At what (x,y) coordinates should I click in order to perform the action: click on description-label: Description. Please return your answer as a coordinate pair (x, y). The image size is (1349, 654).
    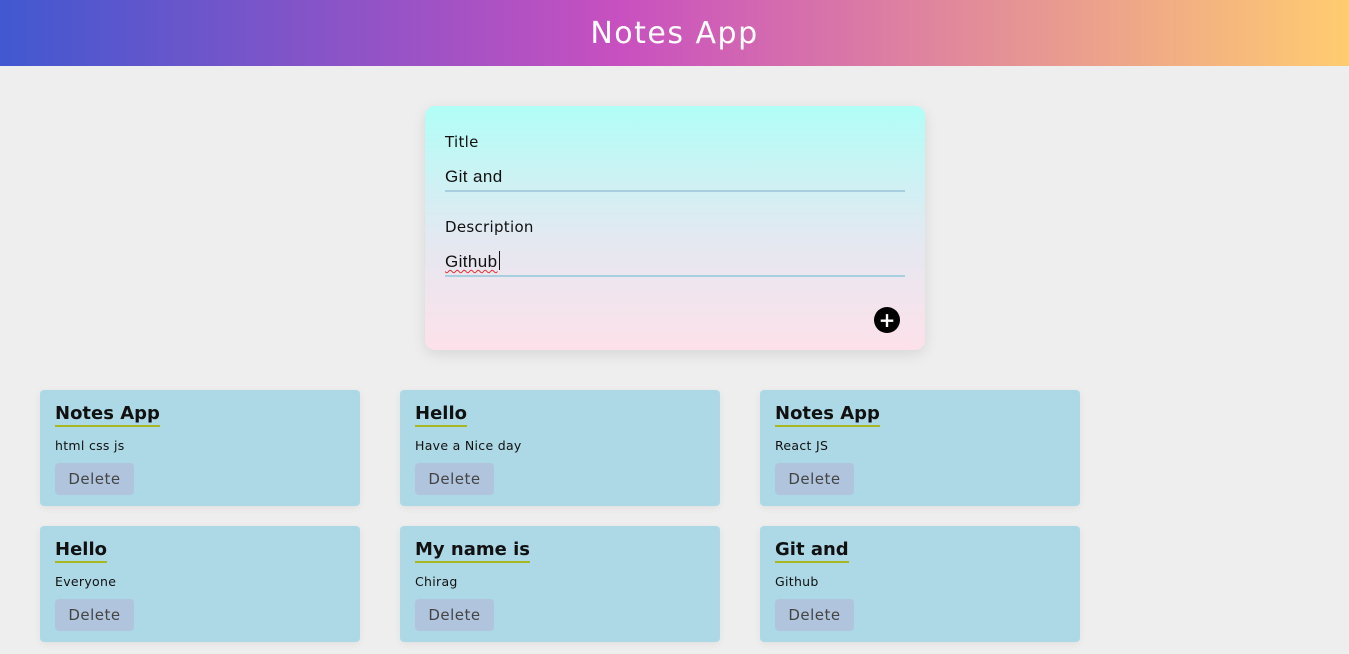
    Looking at the image, I should click on (489, 227).